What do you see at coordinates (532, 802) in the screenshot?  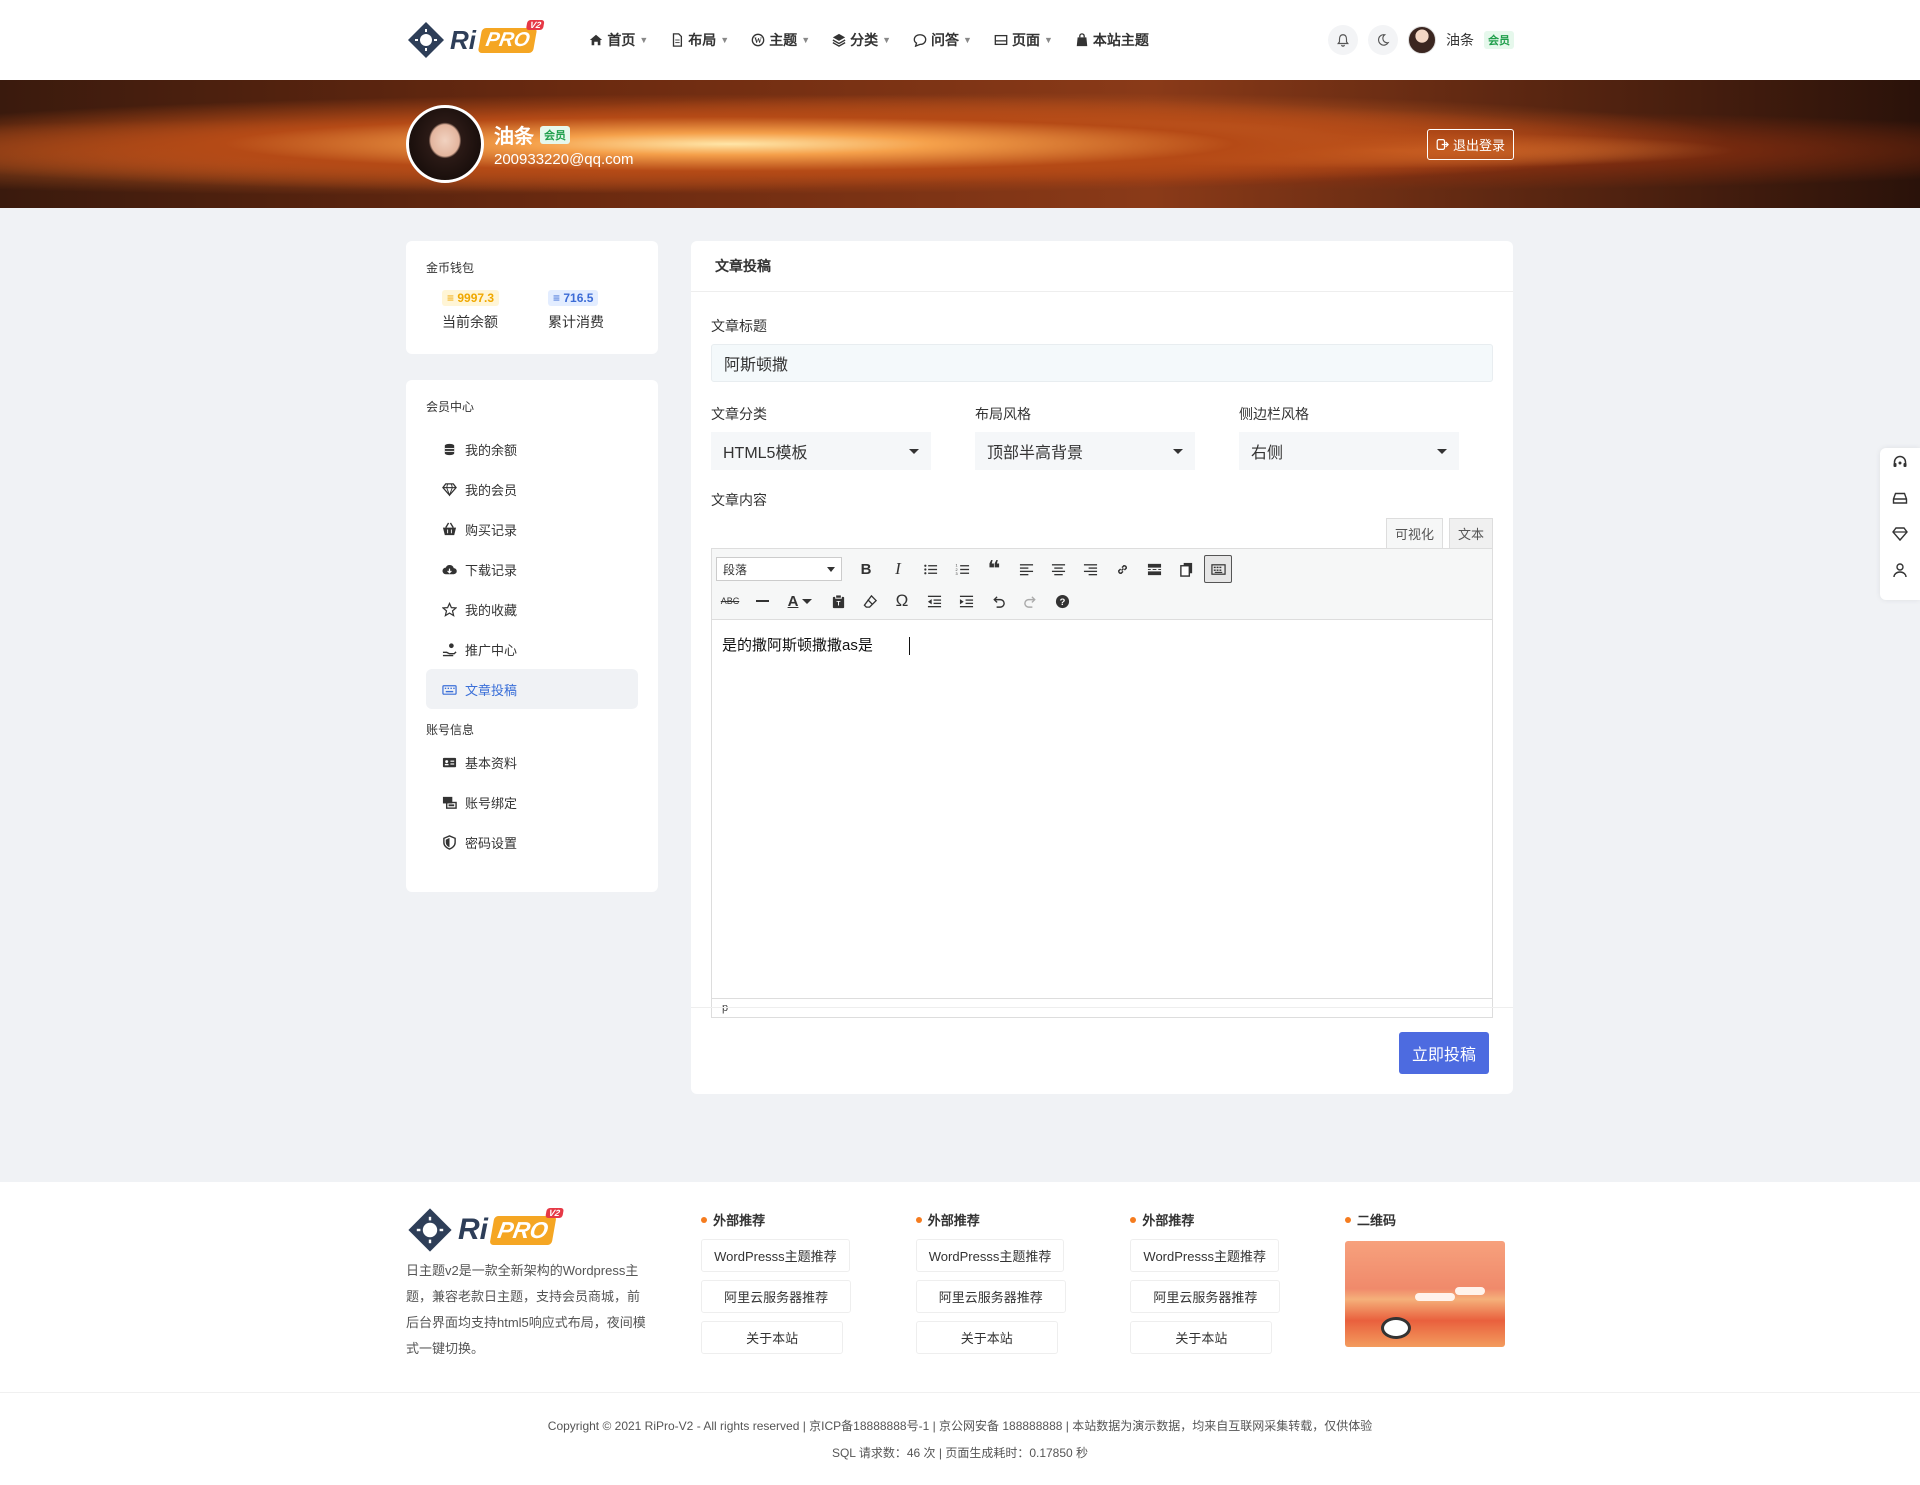 I see `menu-item-binding: 账号绑定` at bounding box center [532, 802].